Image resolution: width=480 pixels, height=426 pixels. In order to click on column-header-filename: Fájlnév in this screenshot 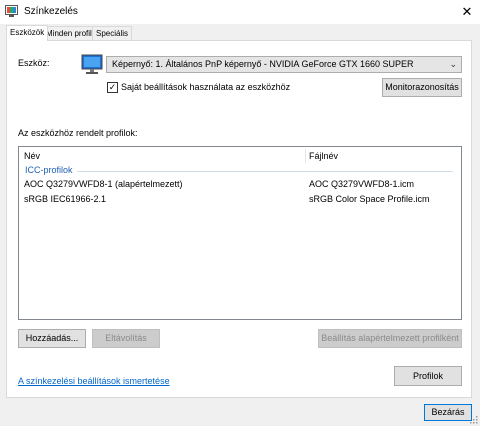, I will do `click(323, 156)`.